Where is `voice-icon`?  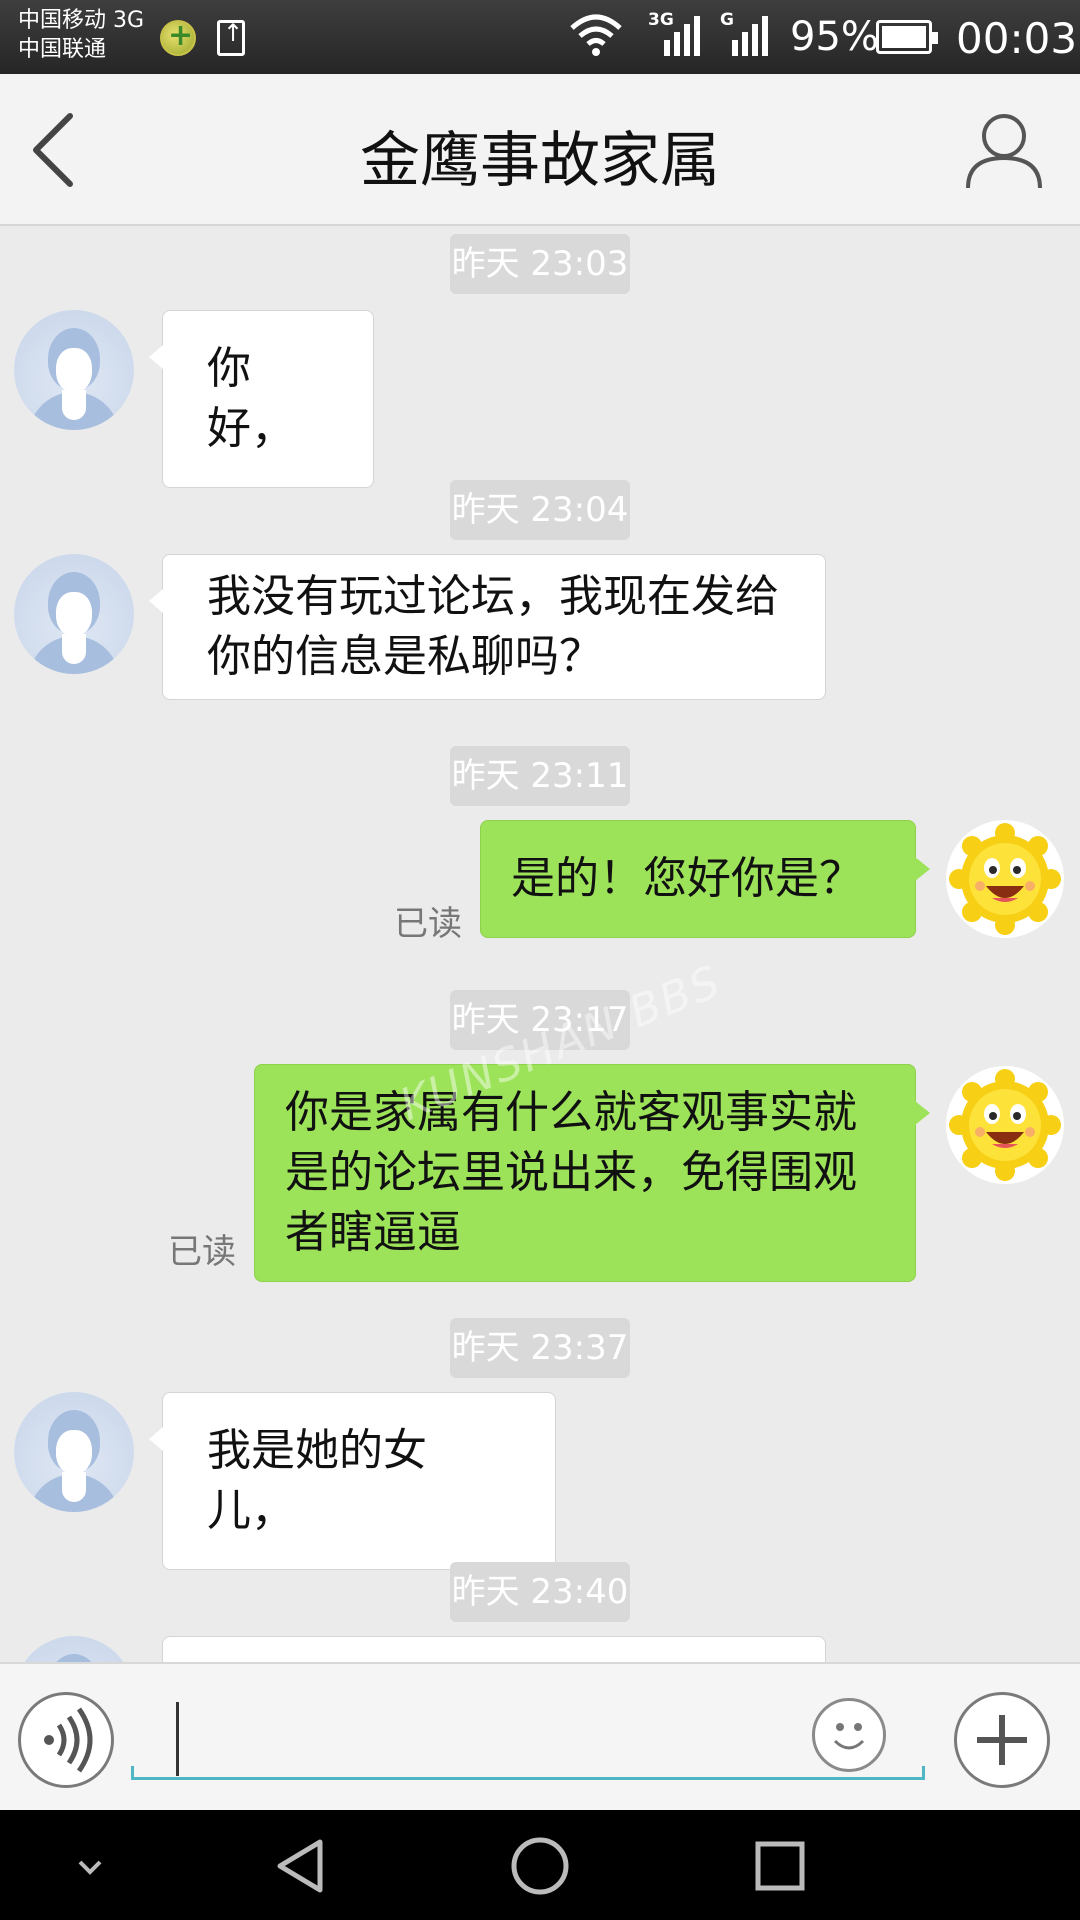 voice-icon is located at coordinates (68, 1740).